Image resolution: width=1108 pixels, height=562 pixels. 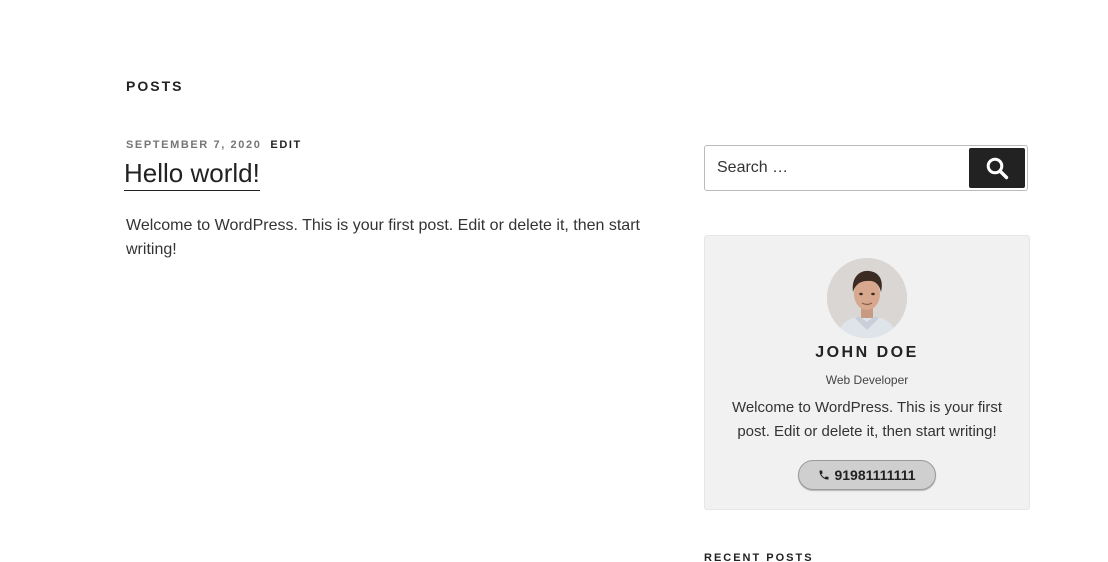 I want to click on profile-name: JOHN DOE, so click(x=867, y=352).